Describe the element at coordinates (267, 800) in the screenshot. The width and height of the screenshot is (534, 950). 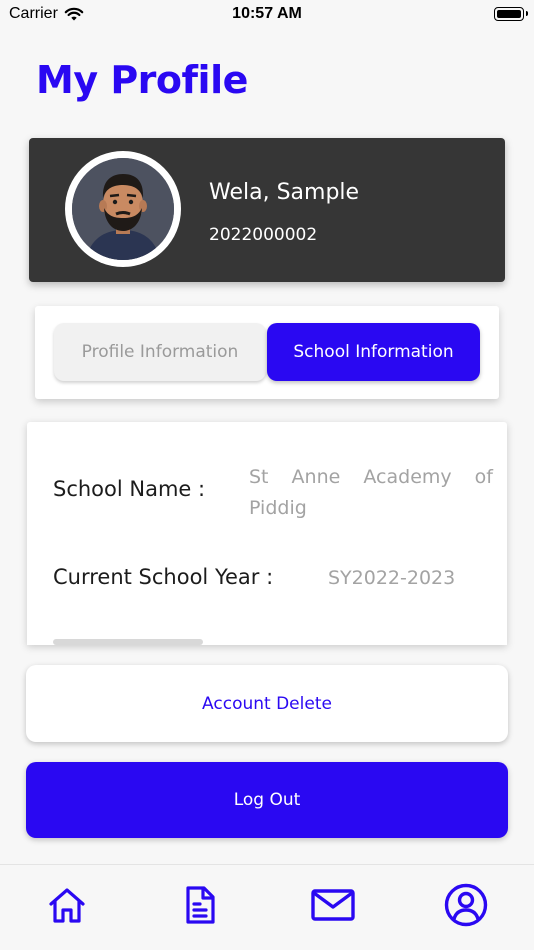
I see `log-out-button: Log Out` at that location.